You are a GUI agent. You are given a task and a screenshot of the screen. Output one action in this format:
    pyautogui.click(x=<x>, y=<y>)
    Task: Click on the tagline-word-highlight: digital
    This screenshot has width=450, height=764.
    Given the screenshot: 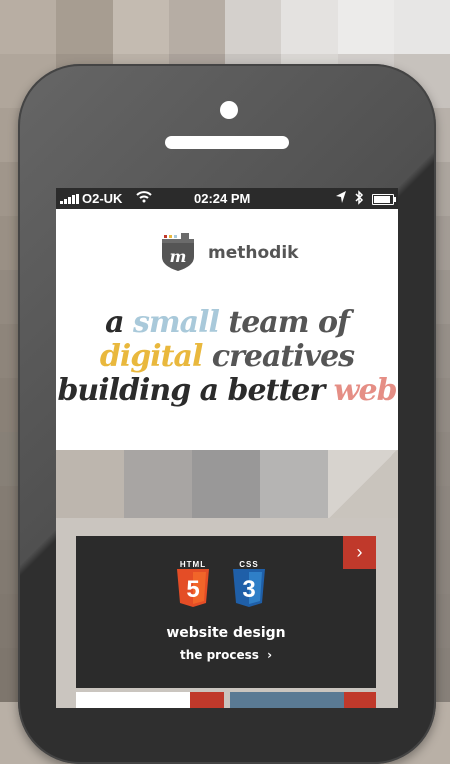 What is the action you would take?
    pyautogui.click(x=151, y=356)
    